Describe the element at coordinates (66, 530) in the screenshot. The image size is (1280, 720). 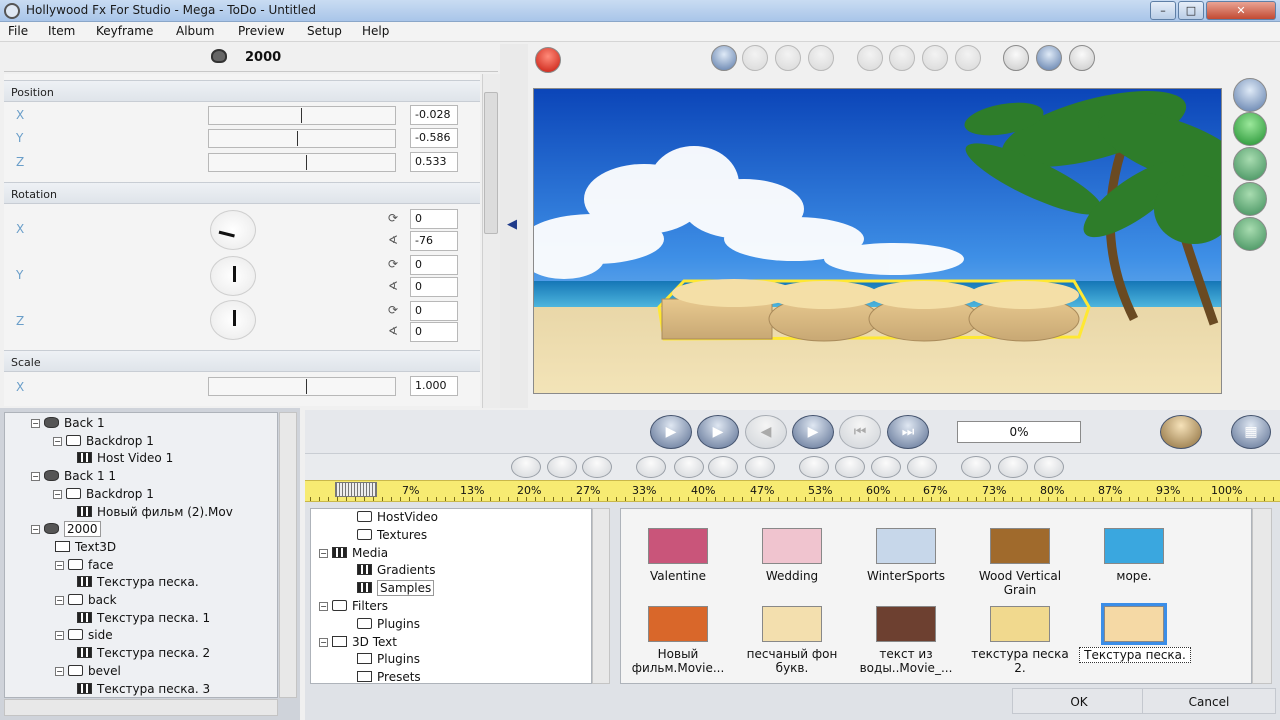
I see `tree-item: − 2000` at that location.